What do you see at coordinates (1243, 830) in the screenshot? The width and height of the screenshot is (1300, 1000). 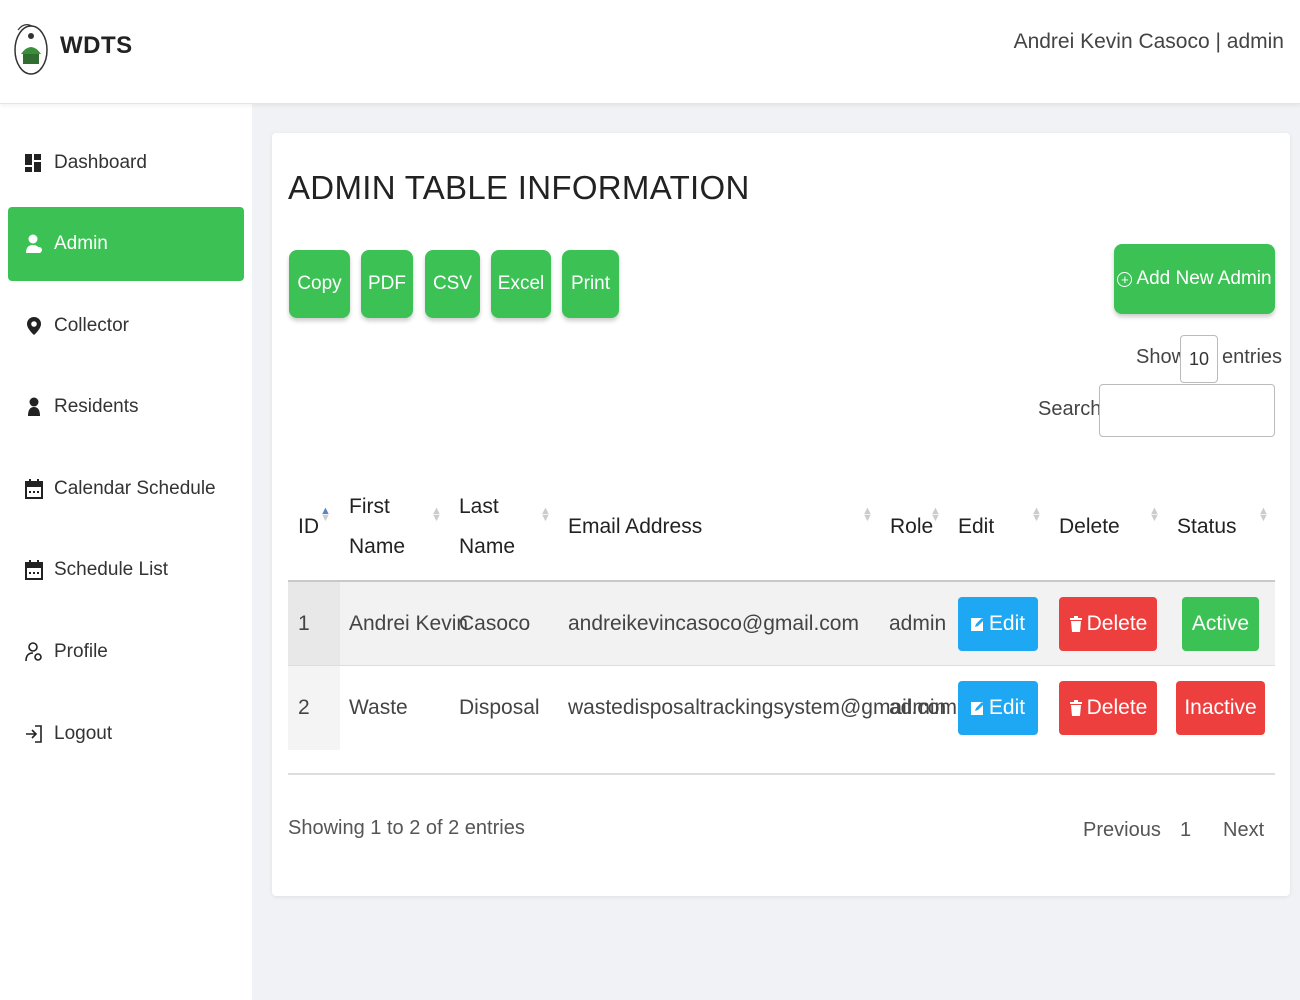 I see `pagination-next: Next` at bounding box center [1243, 830].